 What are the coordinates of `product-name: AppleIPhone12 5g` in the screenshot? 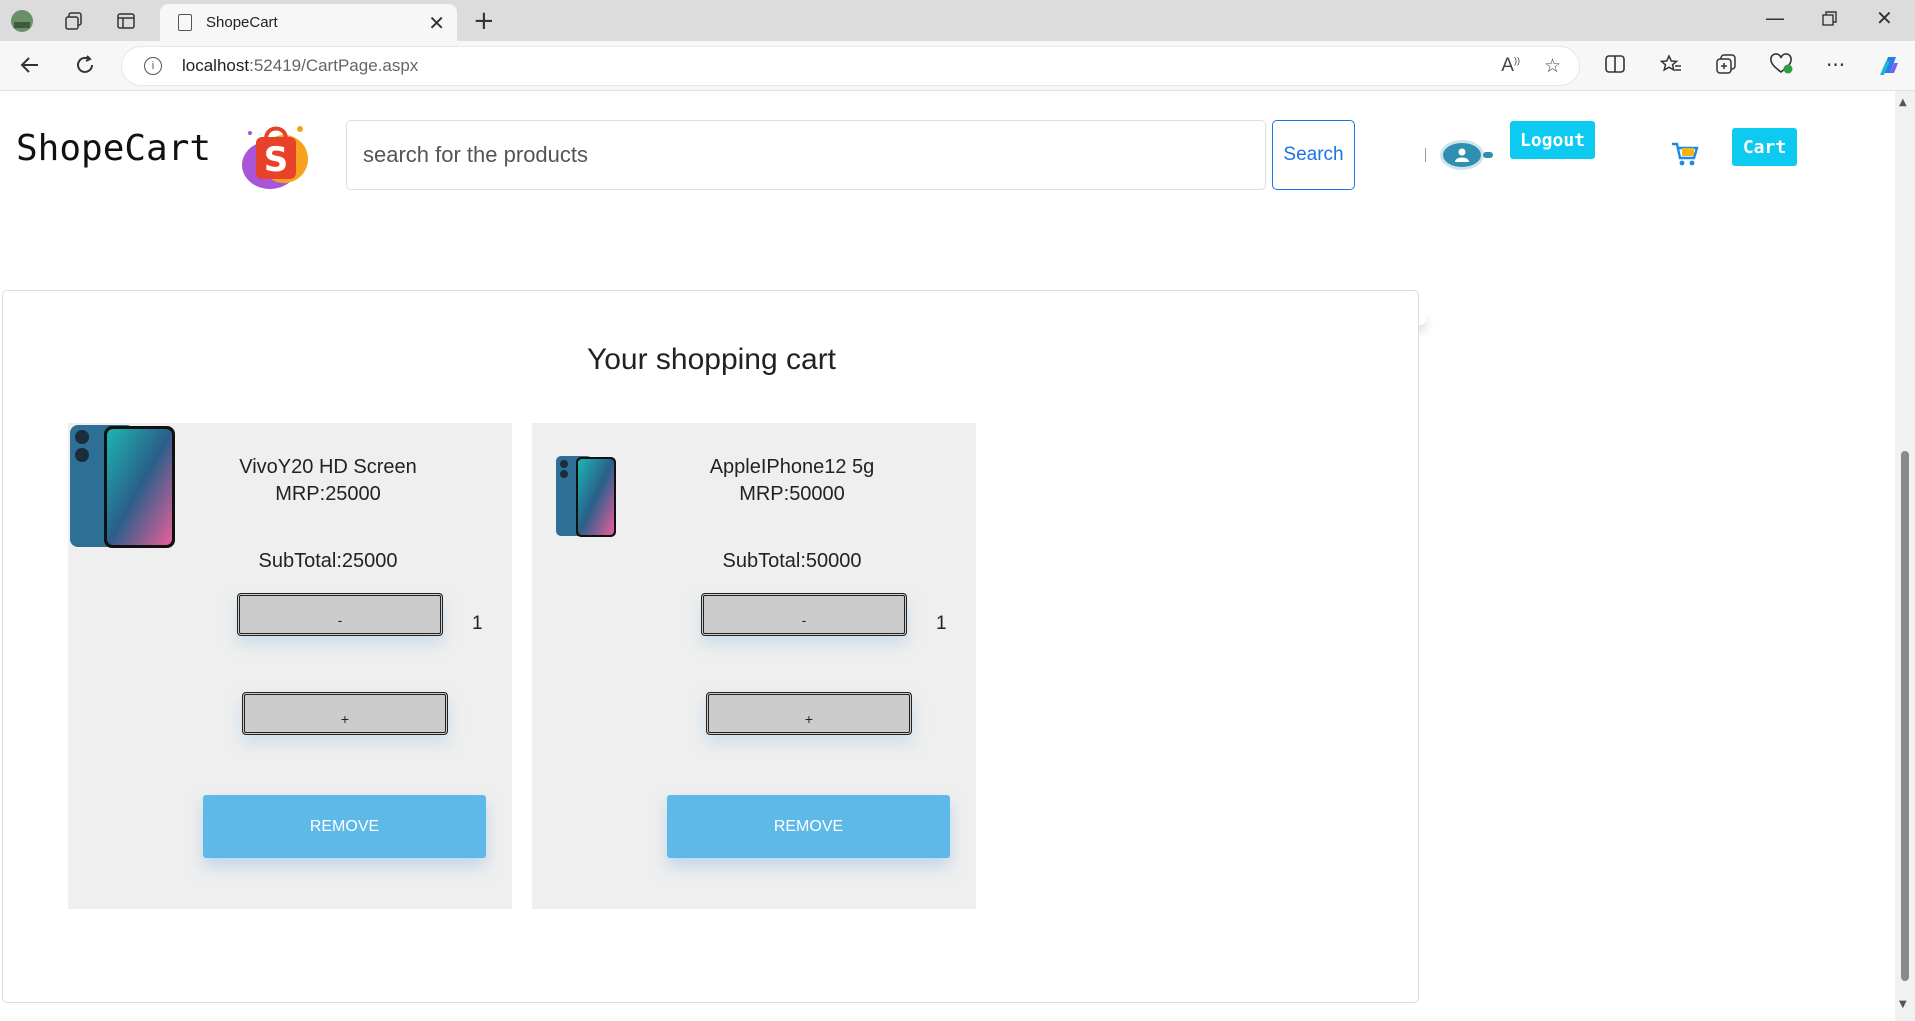 It's located at (792, 467).